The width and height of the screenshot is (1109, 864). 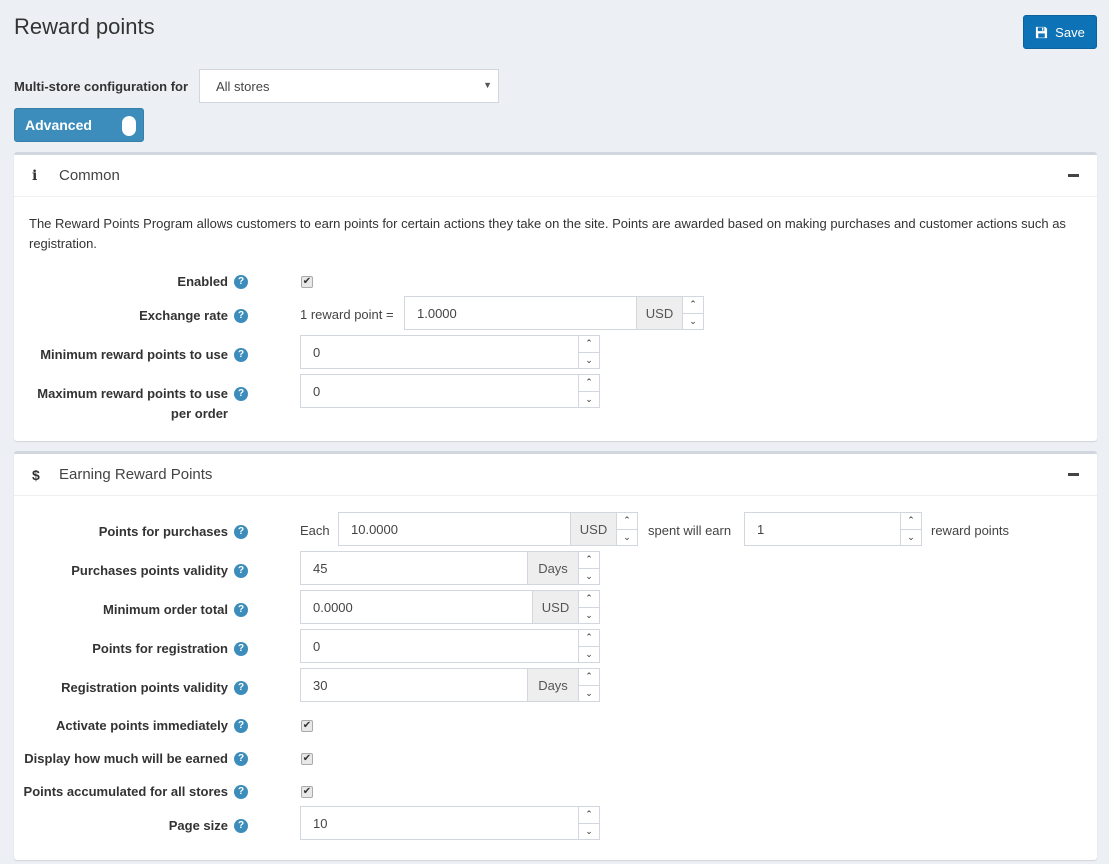 I want to click on display-earned-checkbox: ✔, so click(x=307, y=759).